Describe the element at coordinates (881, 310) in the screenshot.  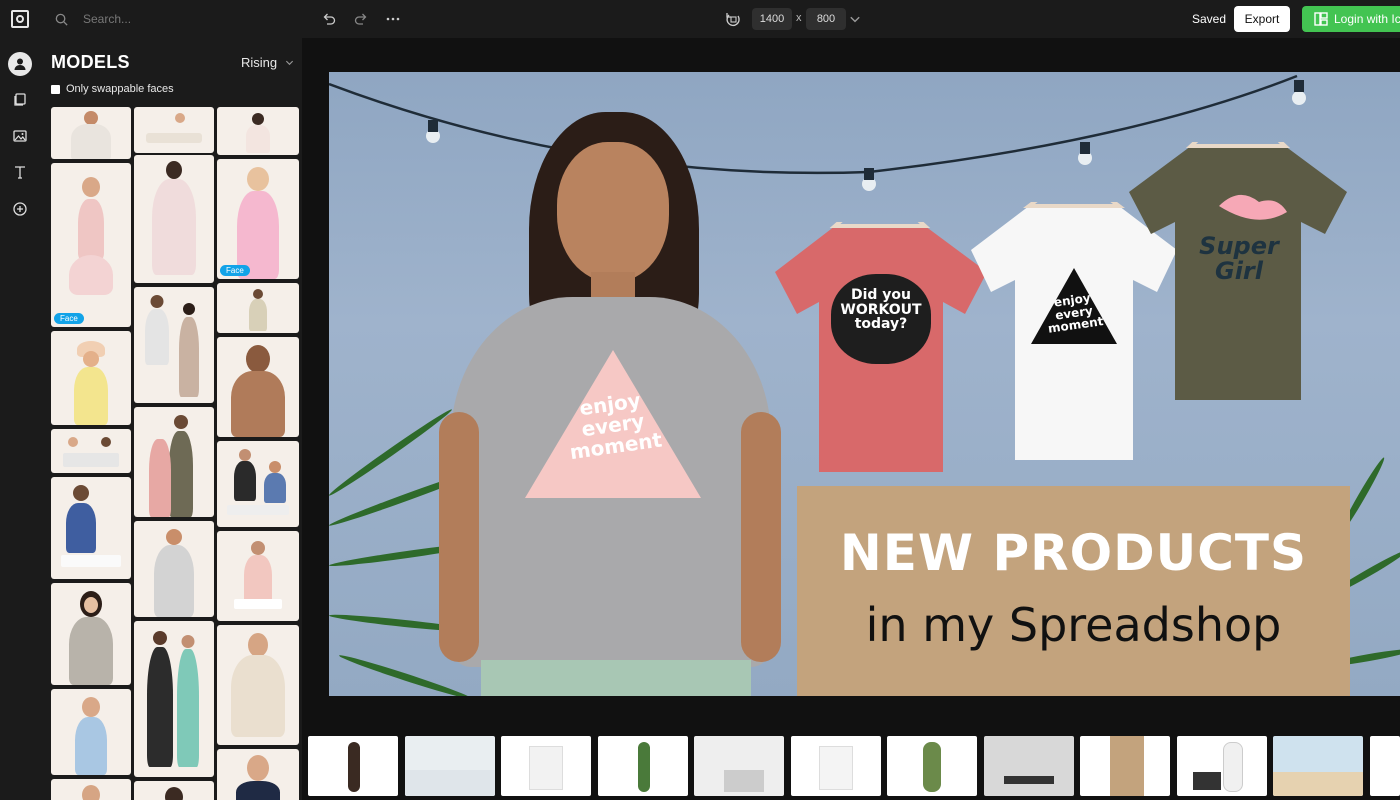
I see `shirt-print-red: Did you WORKOUT today?` at that location.